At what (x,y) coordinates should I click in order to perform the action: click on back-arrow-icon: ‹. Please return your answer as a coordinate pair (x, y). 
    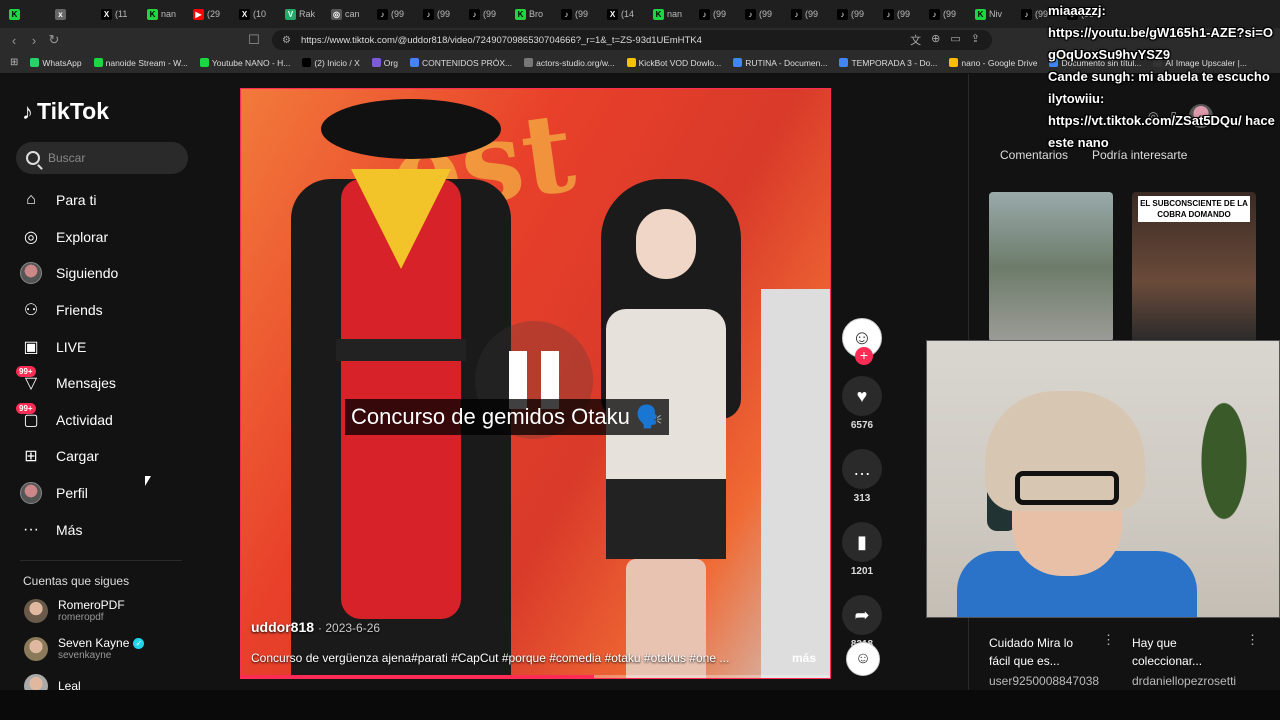
    Looking at the image, I should click on (14, 40).